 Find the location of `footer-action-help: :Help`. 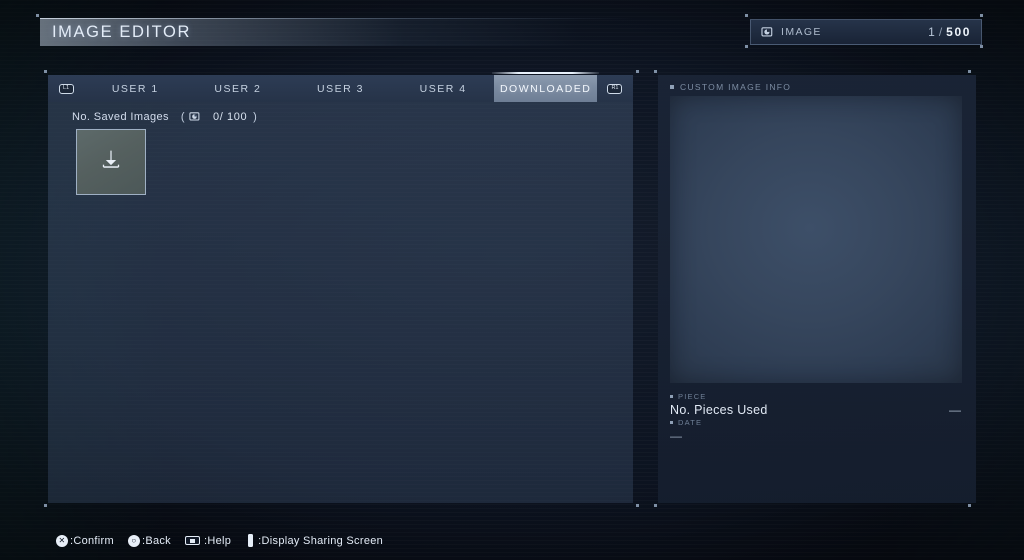

footer-action-help: :Help is located at coordinates (208, 540).